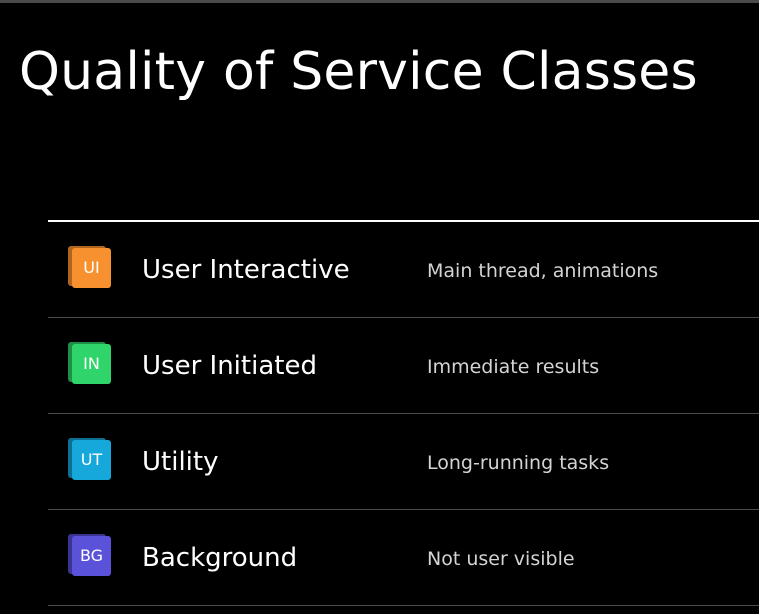  Describe the element at coordinates (513, 367) in the screenshot. I see `class-description: Immediate results` at that location.